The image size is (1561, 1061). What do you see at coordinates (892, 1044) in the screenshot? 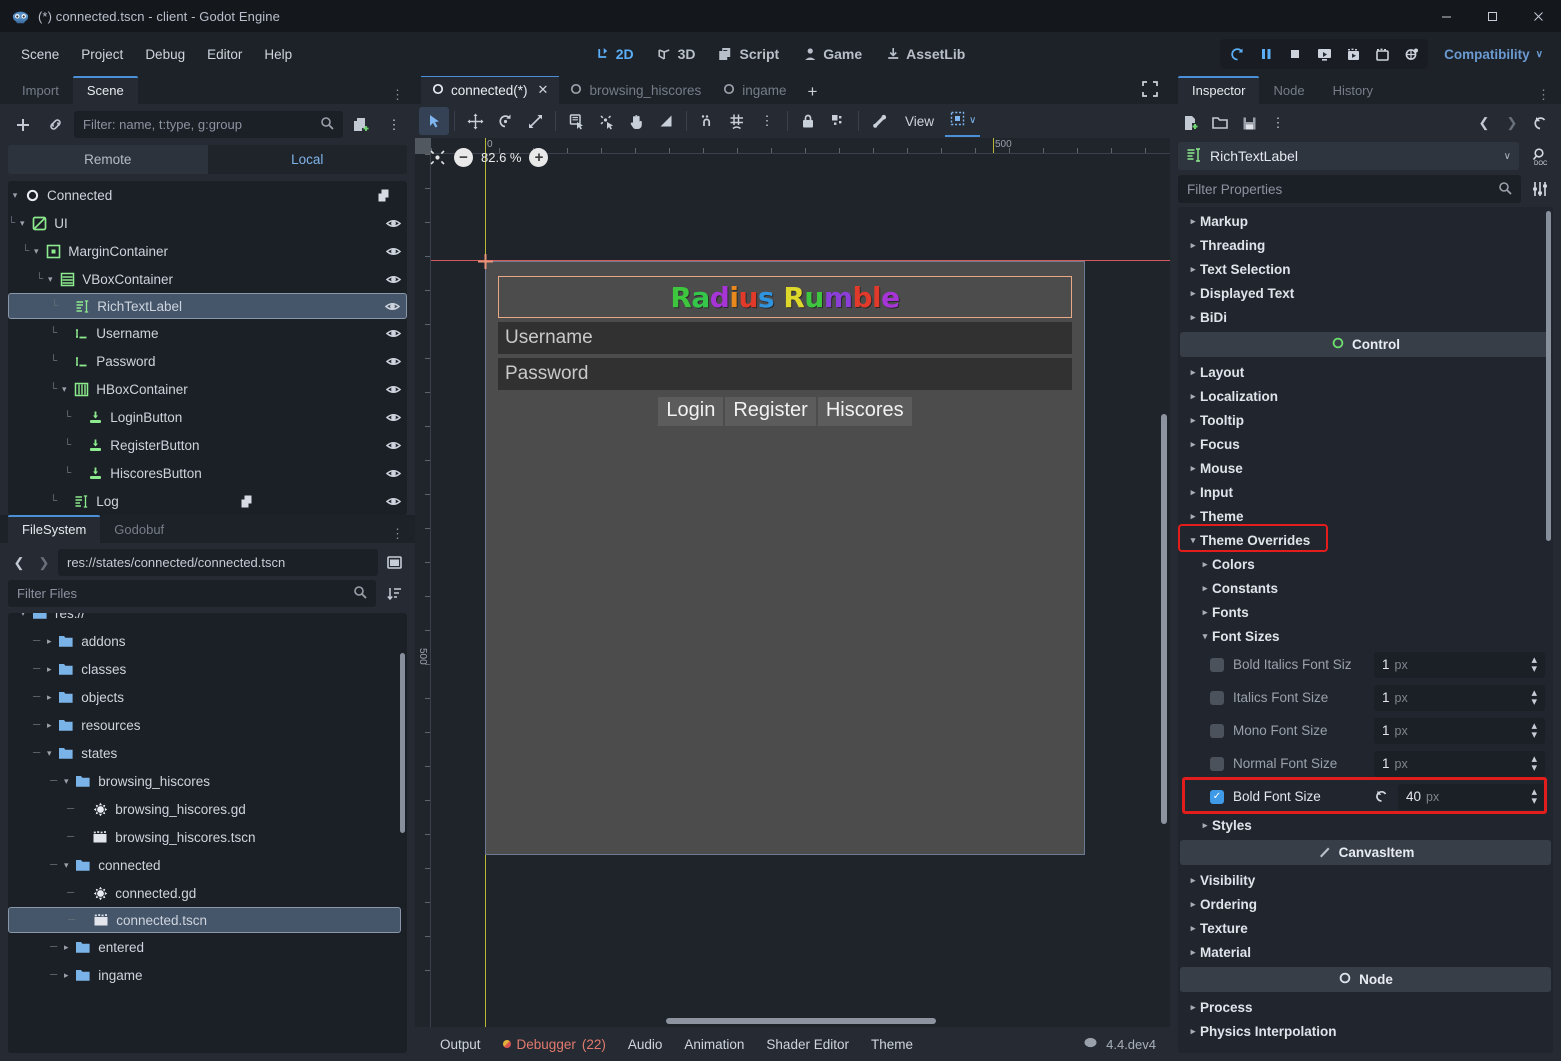
I see `bottom-panel-theme: Theme` at bounding box center [892, 1044].